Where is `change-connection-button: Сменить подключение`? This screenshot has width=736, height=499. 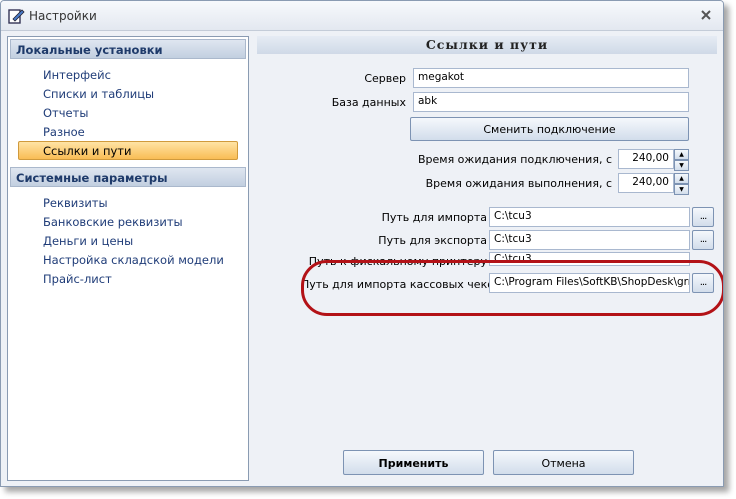
change-connection-button: Сменить подключение is located at coordinates (549, 129).